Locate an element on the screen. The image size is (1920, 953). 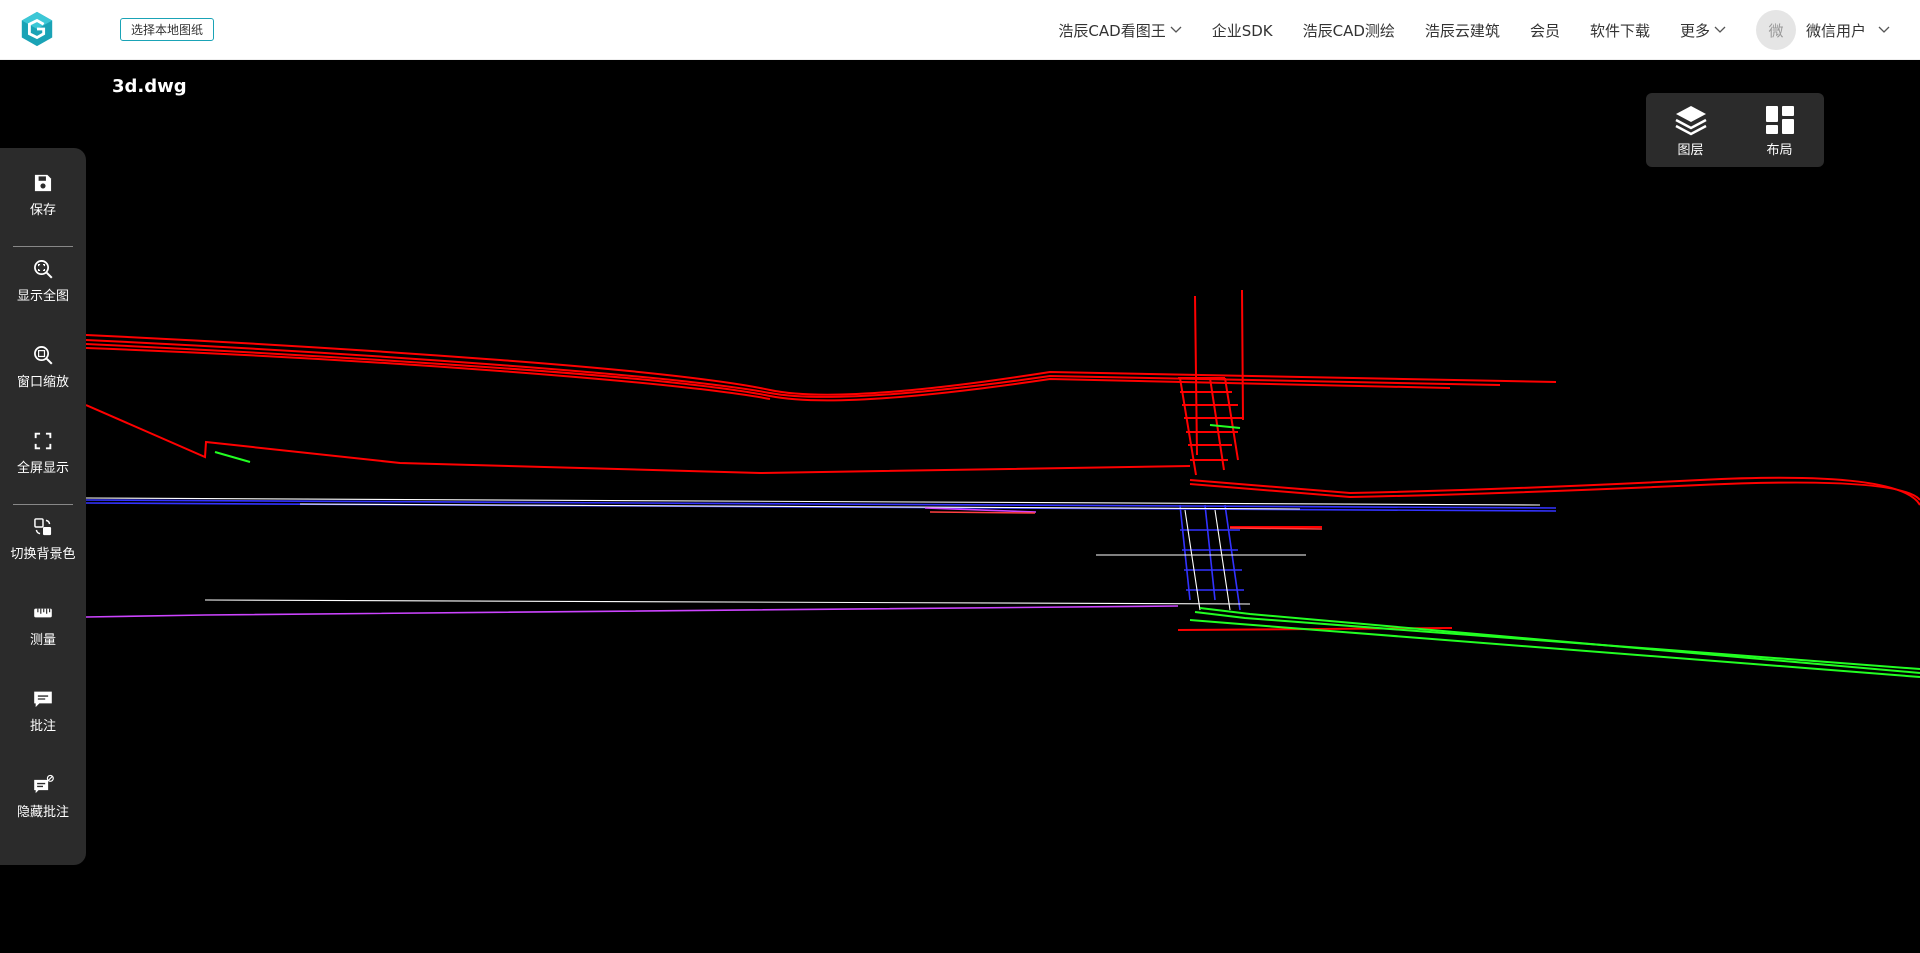
ruler-icon is located at coordinates (43, 613).